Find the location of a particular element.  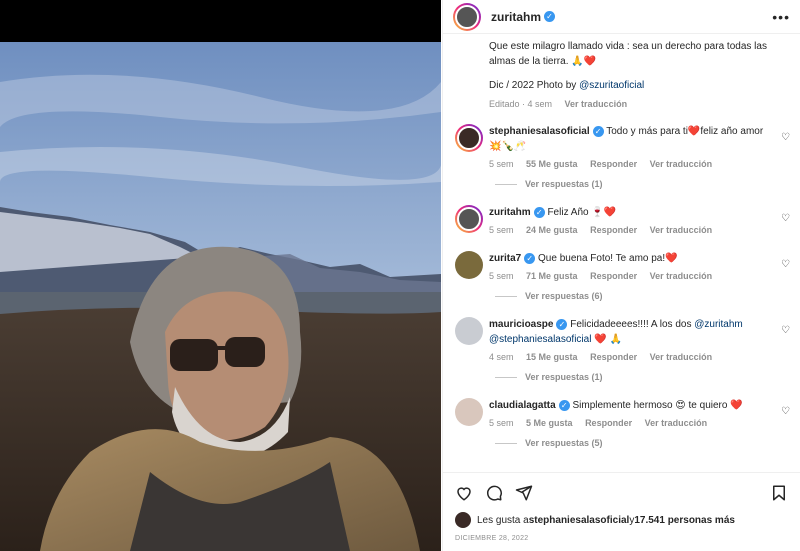

caption-edited: Editado · 4 sem is located at coordinates (521, 104).